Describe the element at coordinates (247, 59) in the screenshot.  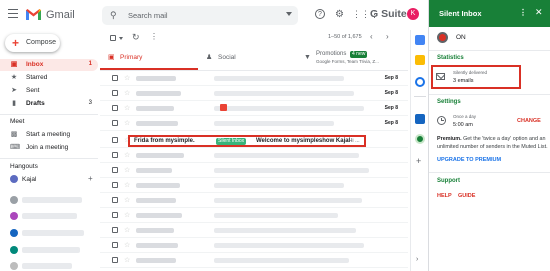
I see `tab-social: ♟ Social` at that location.